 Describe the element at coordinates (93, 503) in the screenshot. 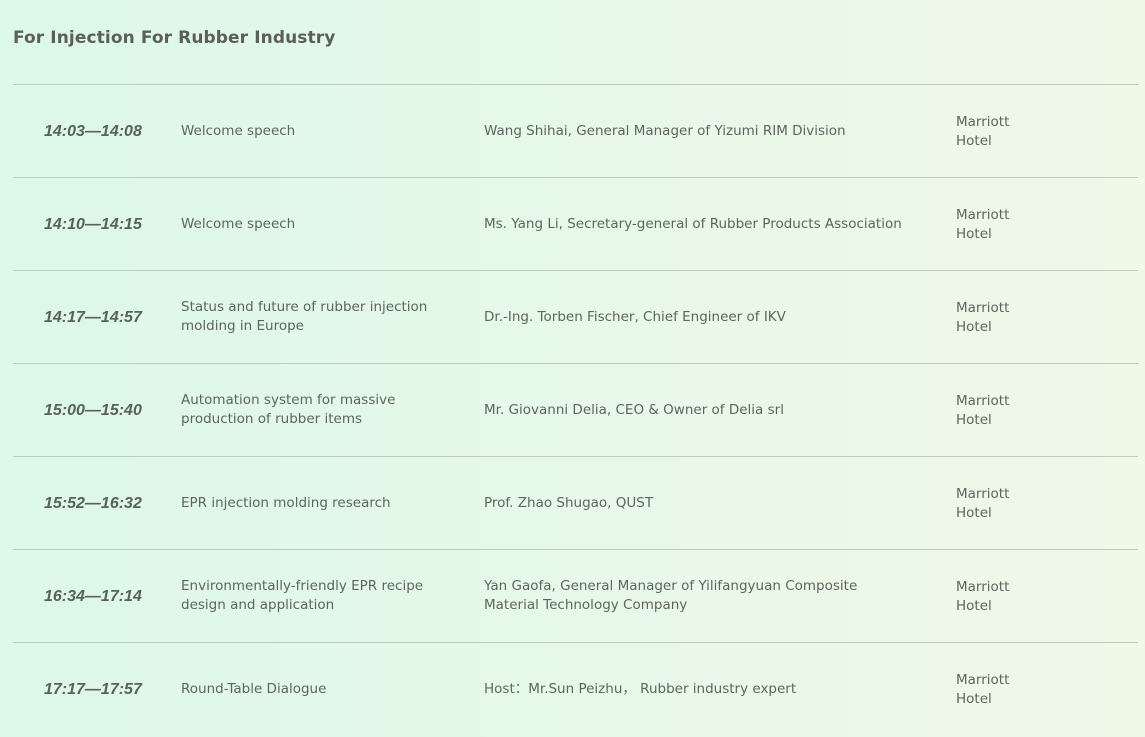

I see `session-time: 15:52—16:32` at that location.